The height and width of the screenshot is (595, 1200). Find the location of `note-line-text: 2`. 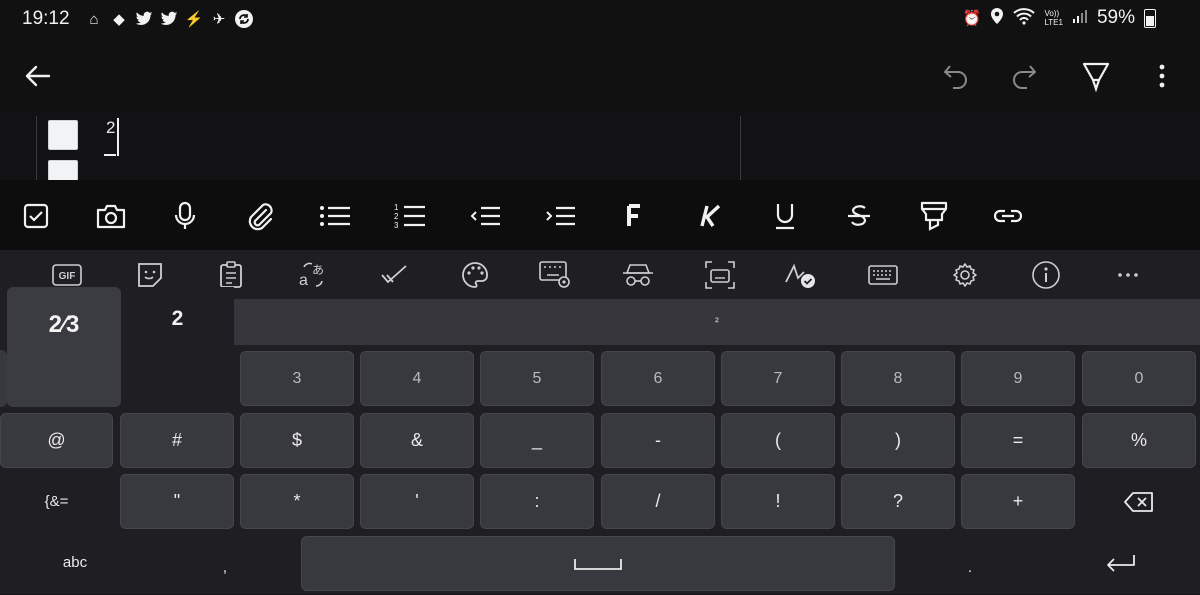

note-line-text: 2 is located at coordinates (110, 128).